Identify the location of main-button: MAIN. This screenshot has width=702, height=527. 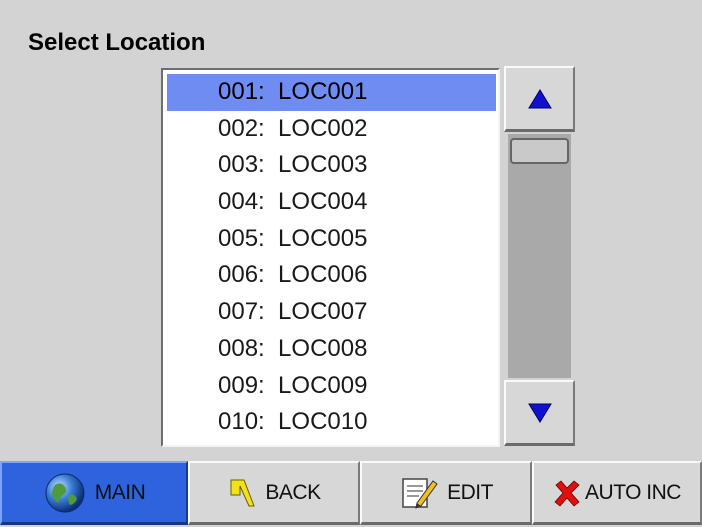
(94, 493).